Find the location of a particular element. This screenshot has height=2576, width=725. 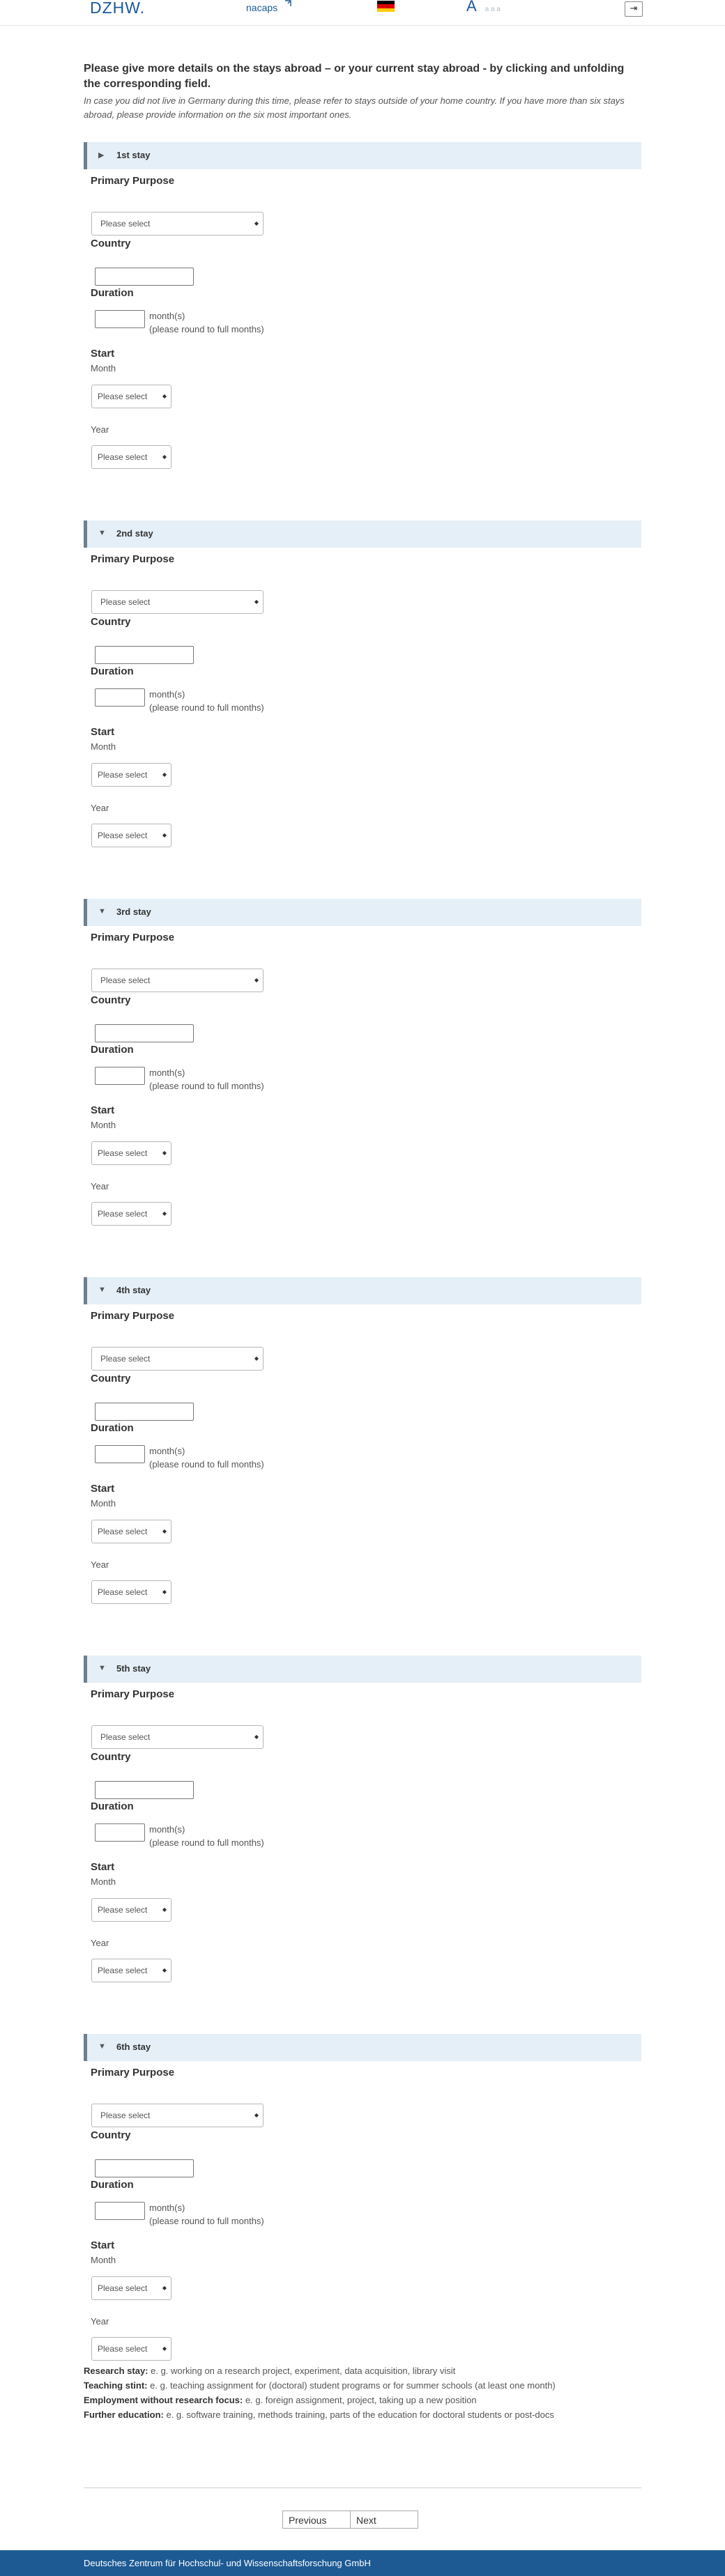

stay-header: ▼ 2nd stay is located at coordinates (362, 534).